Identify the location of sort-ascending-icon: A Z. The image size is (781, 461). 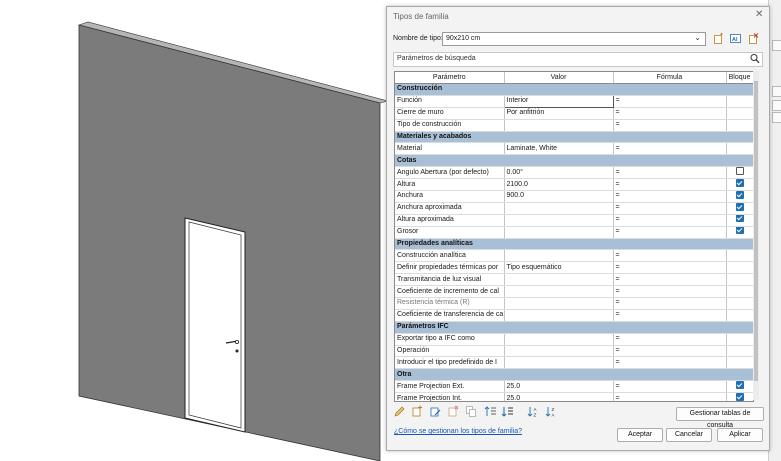
(533, 411).